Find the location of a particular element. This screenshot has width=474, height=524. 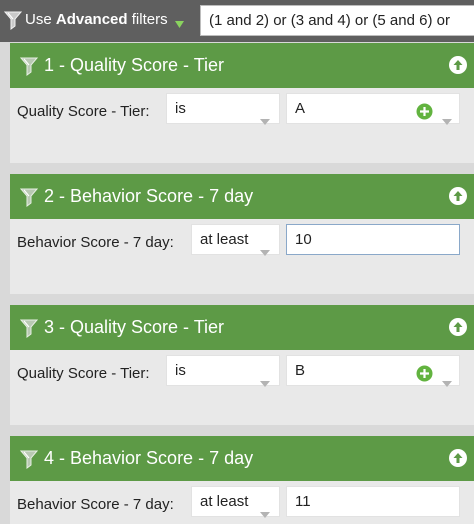

filter-header-1: 1 - Quality Score - Tier is located at coordinates (242, 65).